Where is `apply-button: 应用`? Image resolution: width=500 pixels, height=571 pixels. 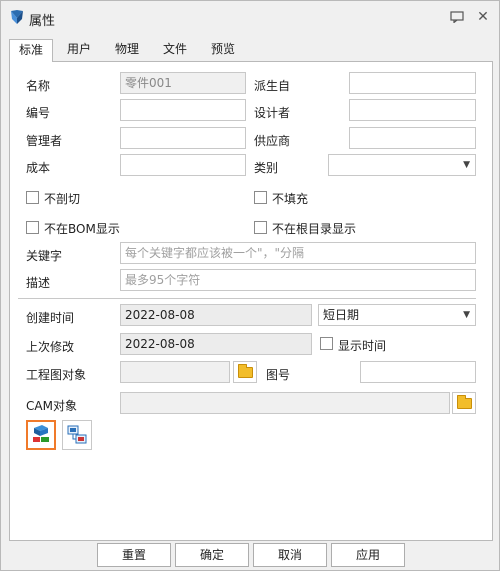 apply-button: 应用 is located at coordinates (368, 555).